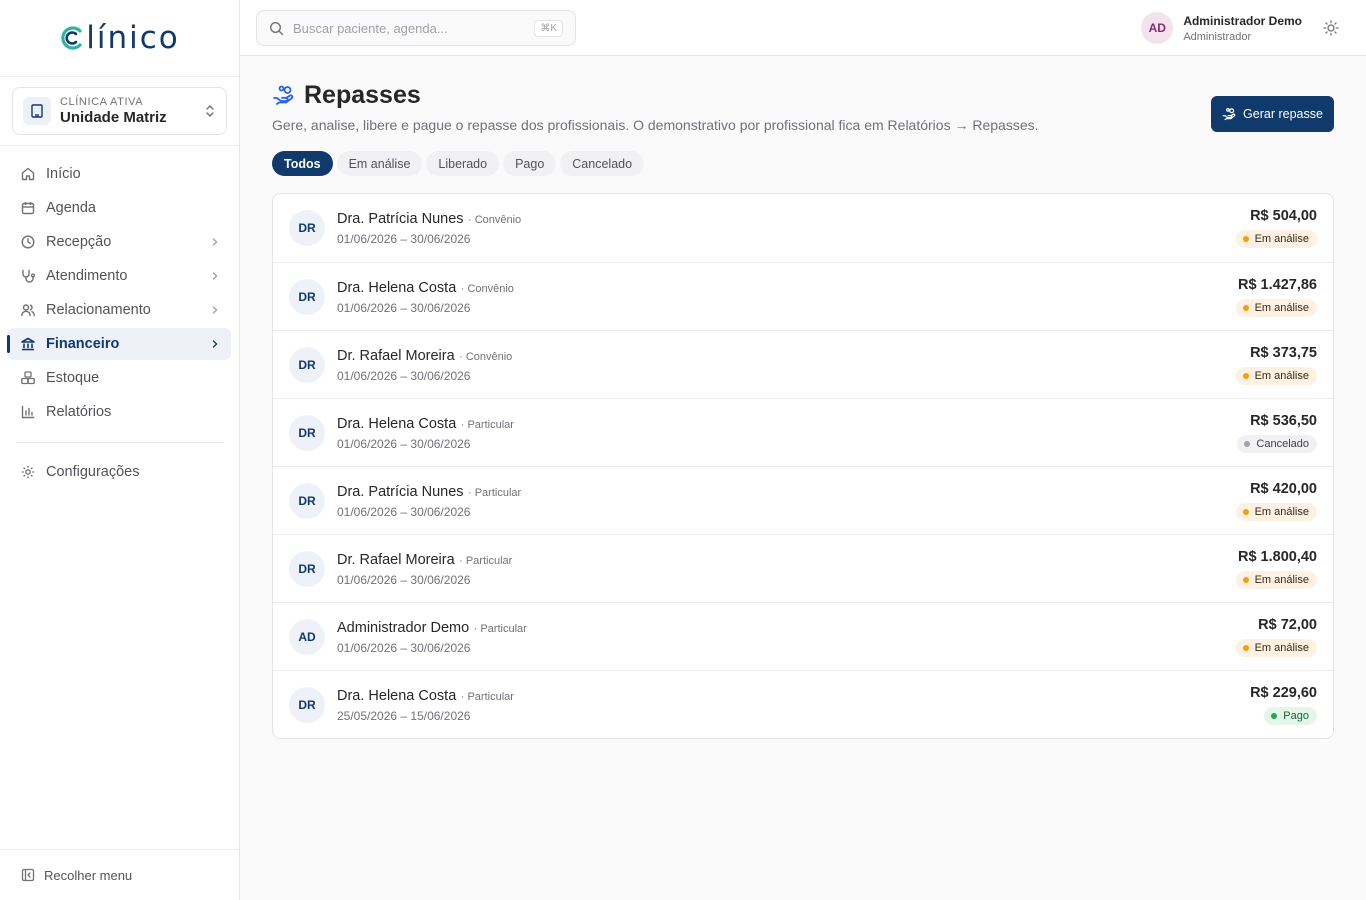 The height and width of the screenshot is (900, 1366). I want to click on users-icon, so click(28, 310).